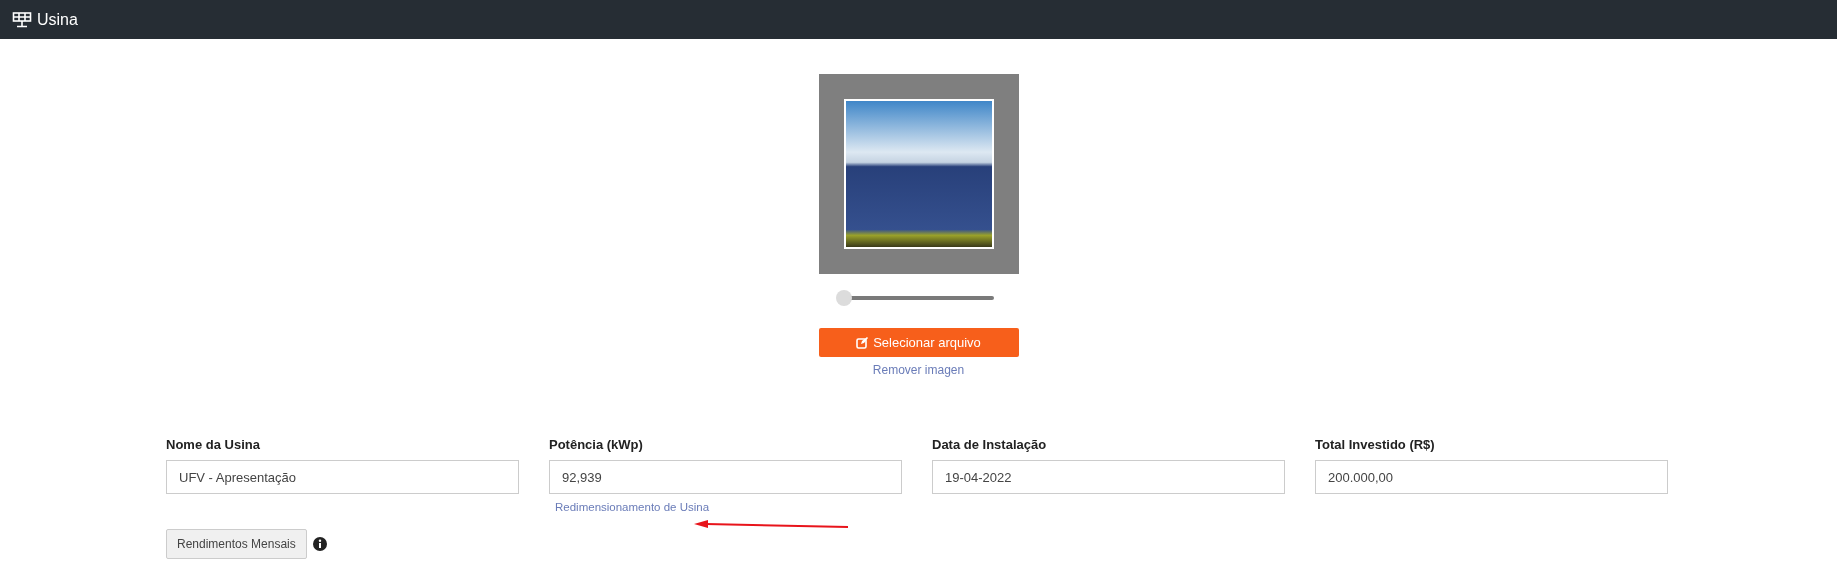  Describe the element at coordinates (725, 477) in the screenshot. I see `input-field: 92,939` at that location.